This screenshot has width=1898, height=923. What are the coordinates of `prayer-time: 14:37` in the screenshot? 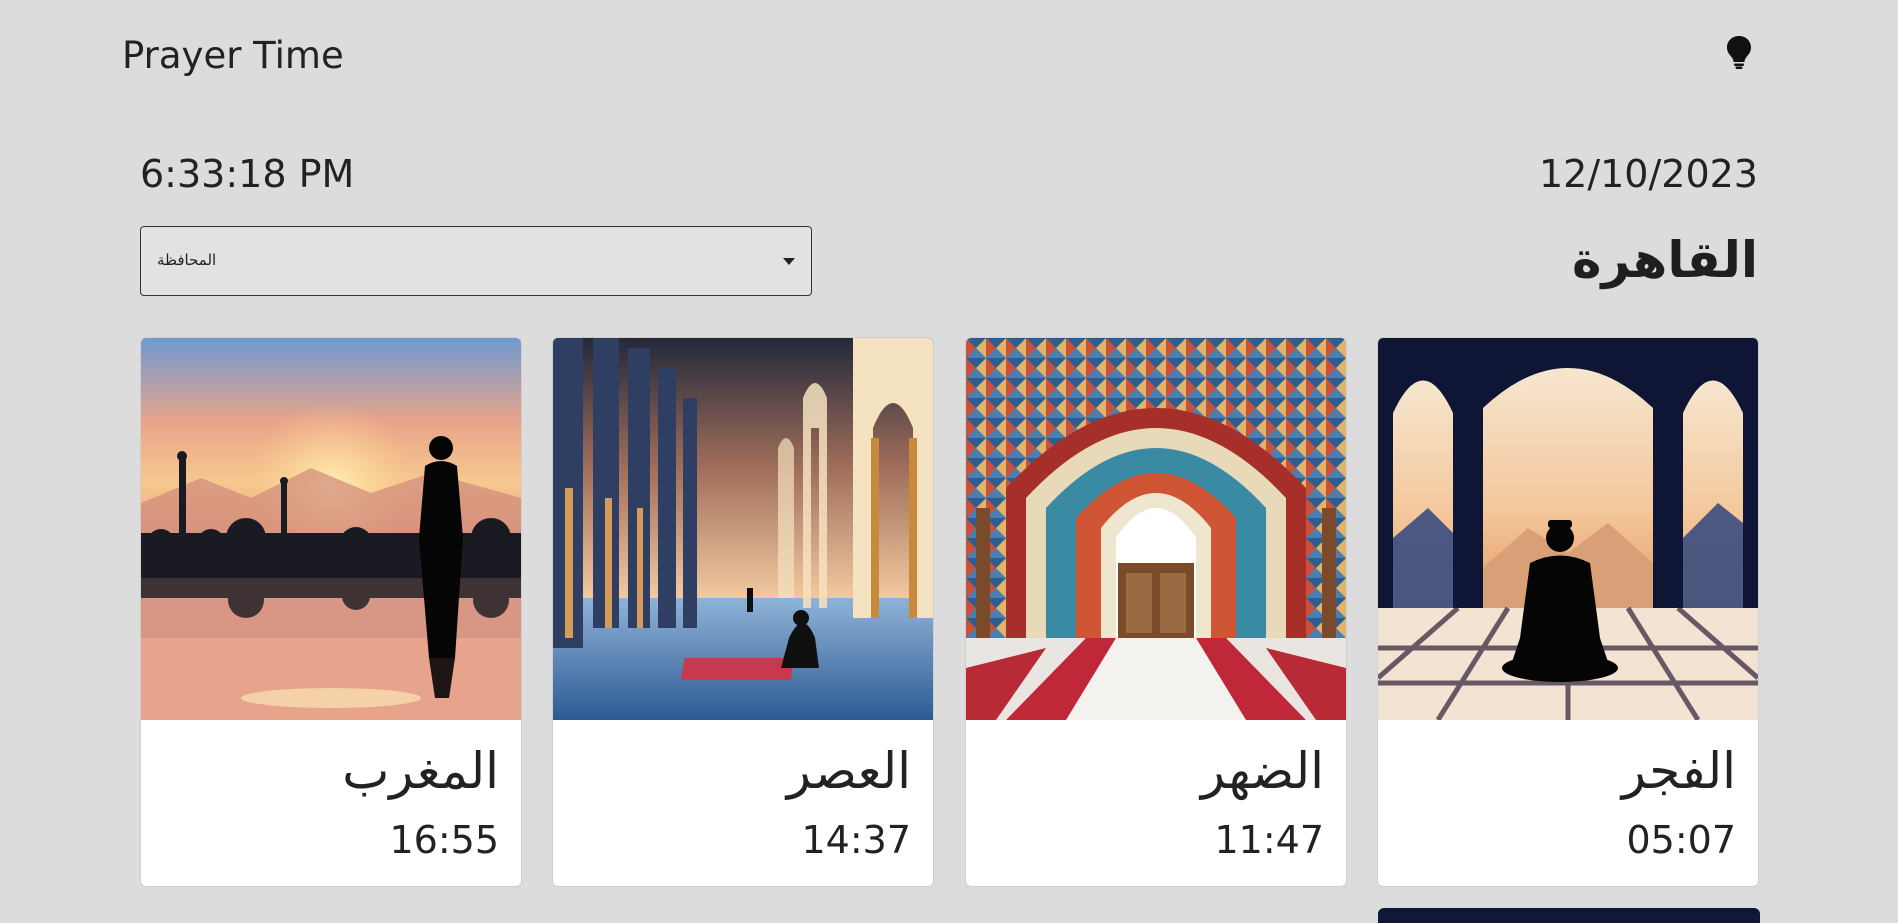 It's located at (856, 840).